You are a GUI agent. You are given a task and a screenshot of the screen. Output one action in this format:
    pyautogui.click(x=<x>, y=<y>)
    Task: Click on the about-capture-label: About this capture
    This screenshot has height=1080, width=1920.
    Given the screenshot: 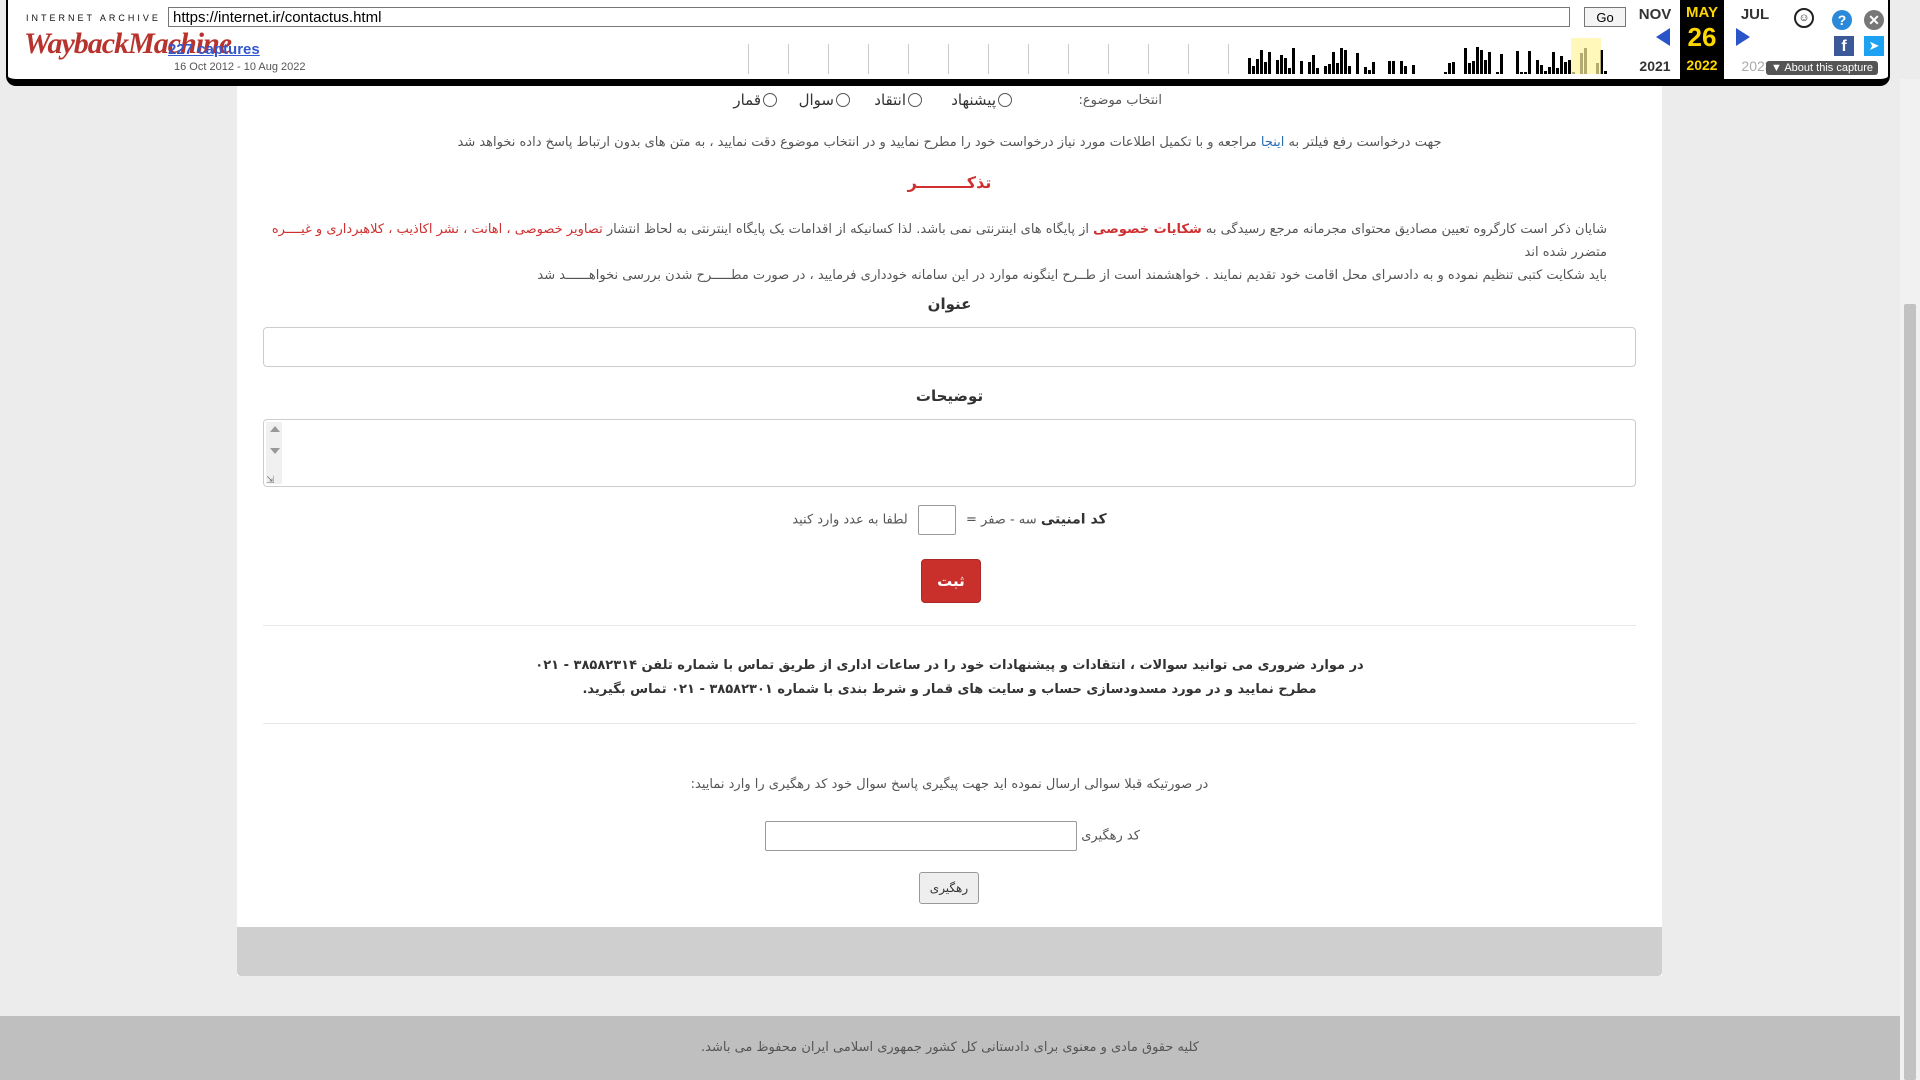 What is the action you would take?
    pyautogui.click(x=1829, y=68)
    